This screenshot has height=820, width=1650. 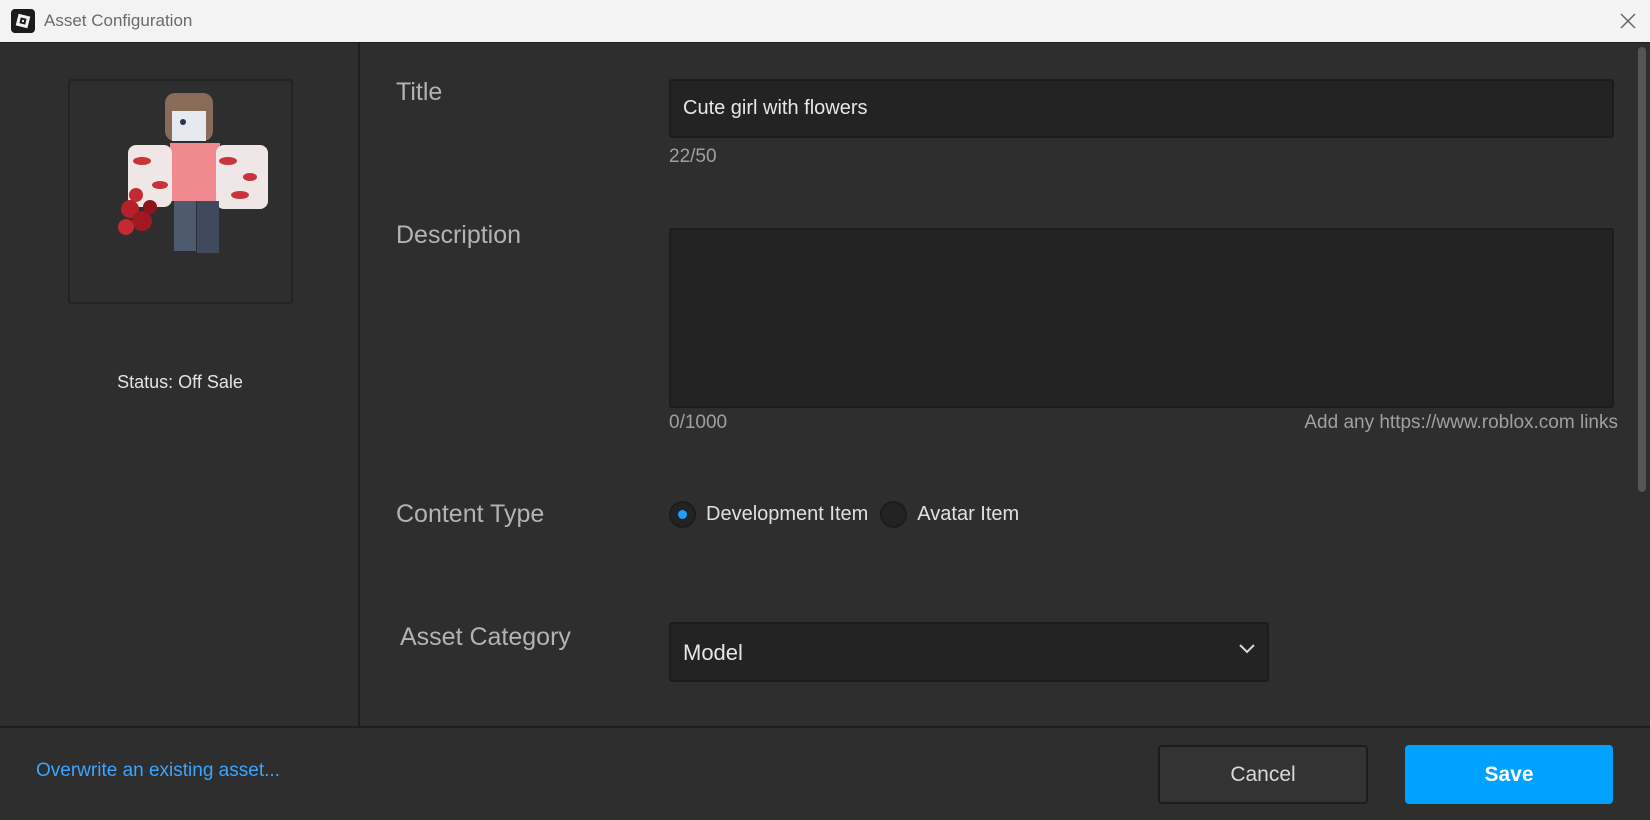 I want to click on radio-unselected-icon, so click(x=894, y=514).